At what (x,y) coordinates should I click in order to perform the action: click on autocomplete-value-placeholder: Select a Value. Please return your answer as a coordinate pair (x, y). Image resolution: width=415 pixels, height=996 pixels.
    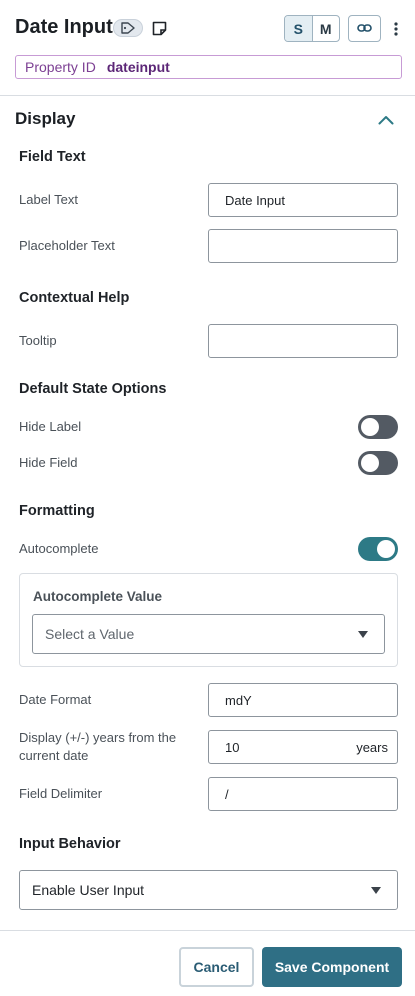
    Looking at the image, I should click on (90, 634).